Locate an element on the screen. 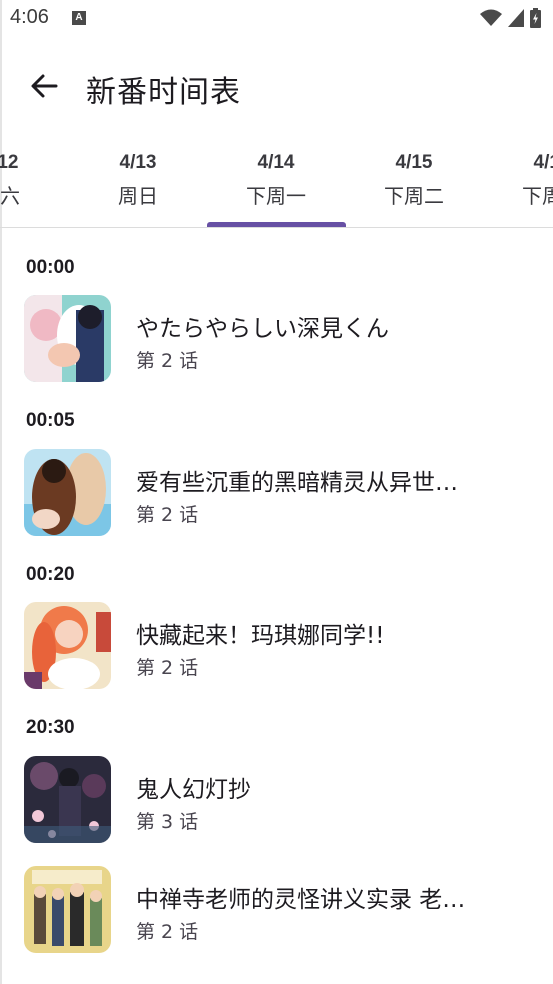 This screenshot has height=984, width=553. tab-date: 4/14 is located at coordinates (276, 162).